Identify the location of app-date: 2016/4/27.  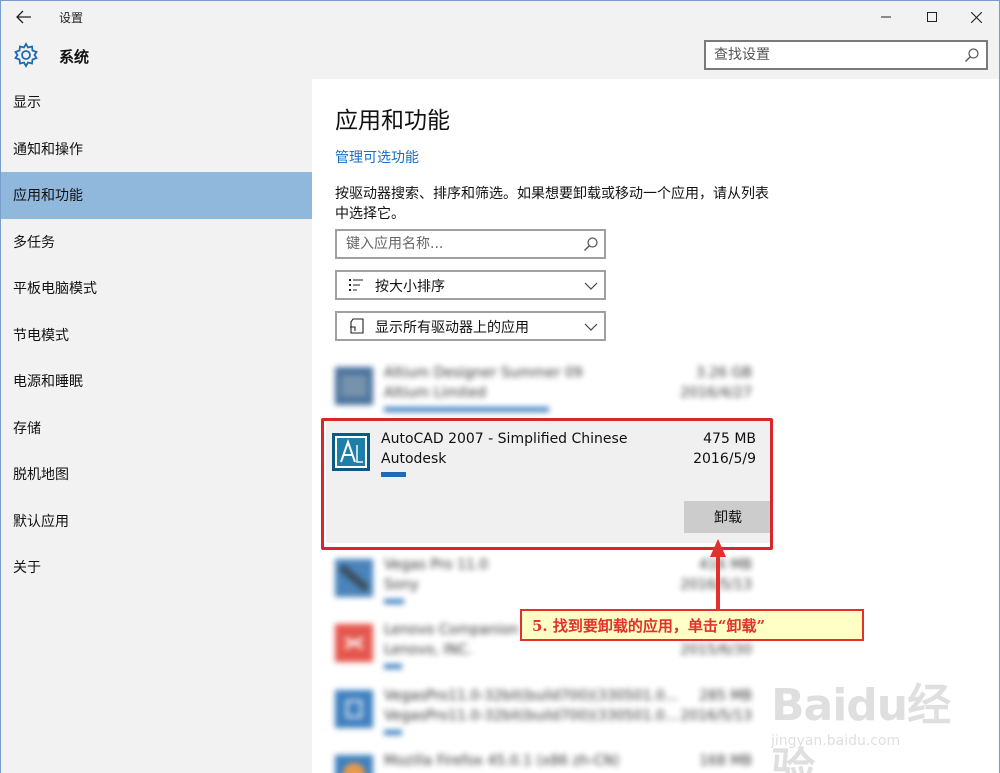
(716, 393).